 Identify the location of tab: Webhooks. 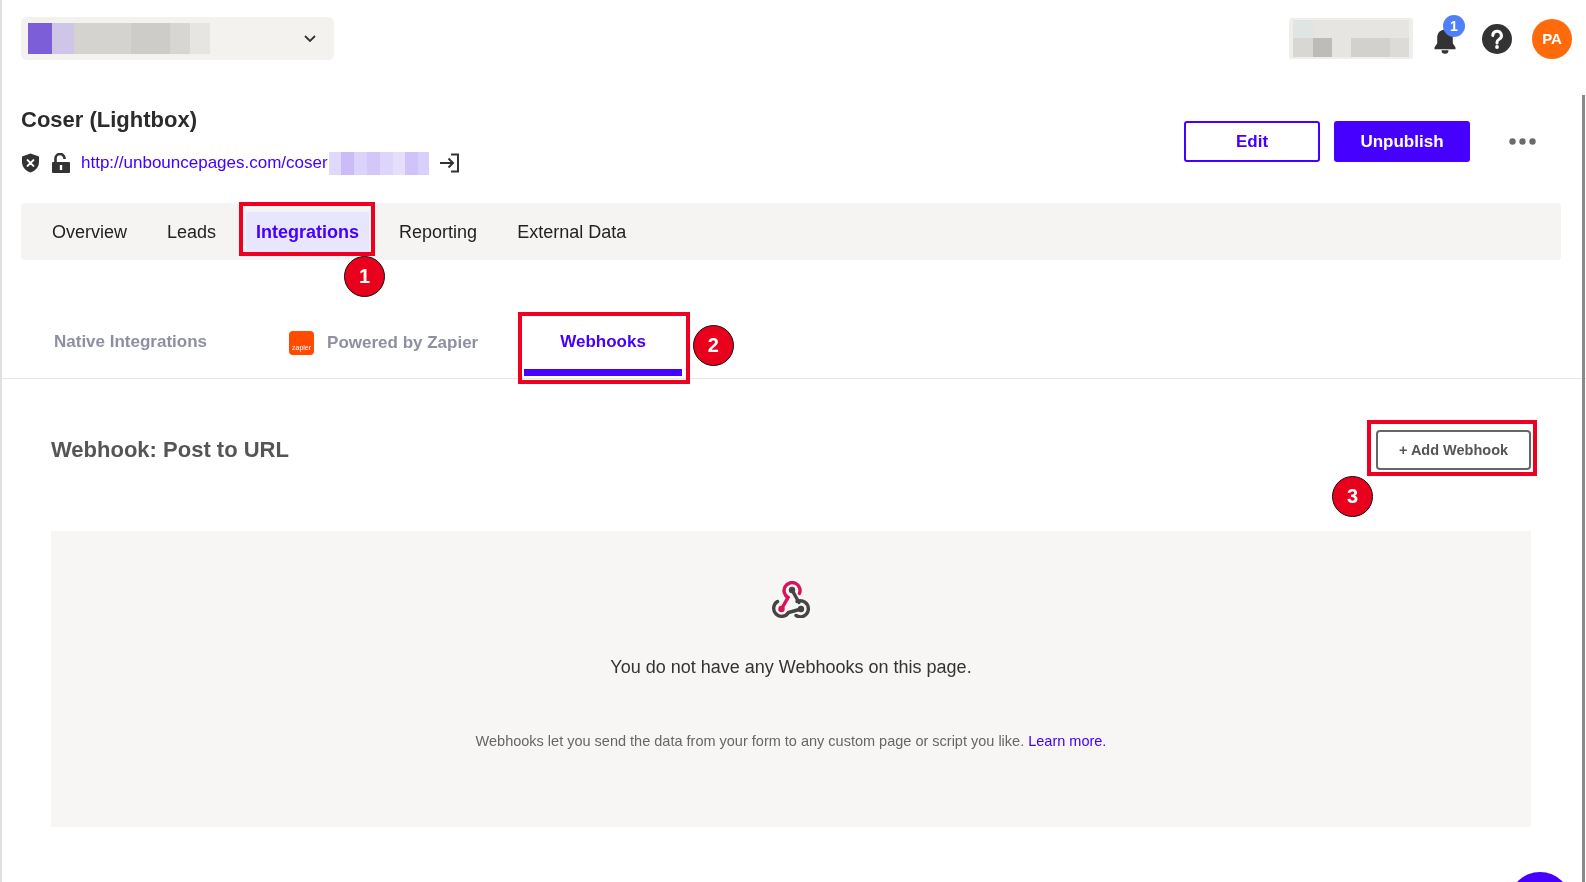
(603, 346).